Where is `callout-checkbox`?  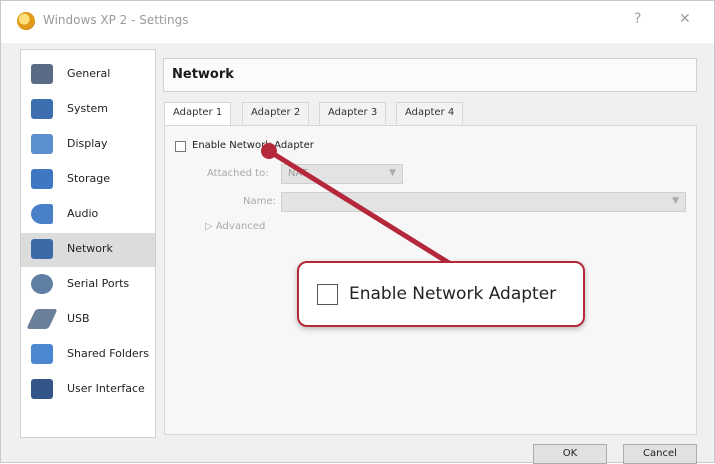
callout-checkbox is located at coordinates (327, 294).